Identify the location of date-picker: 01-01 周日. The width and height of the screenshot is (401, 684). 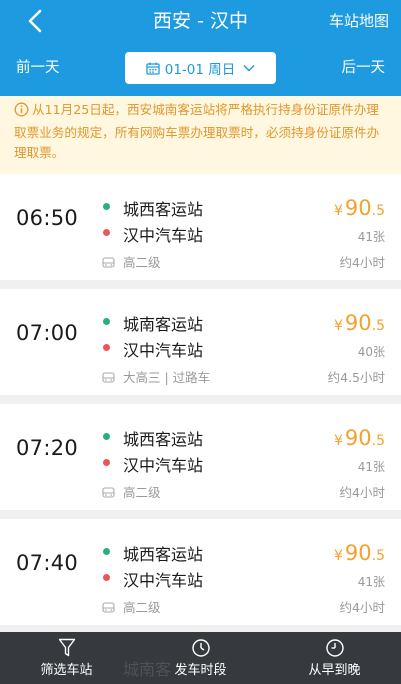
(200, 68).